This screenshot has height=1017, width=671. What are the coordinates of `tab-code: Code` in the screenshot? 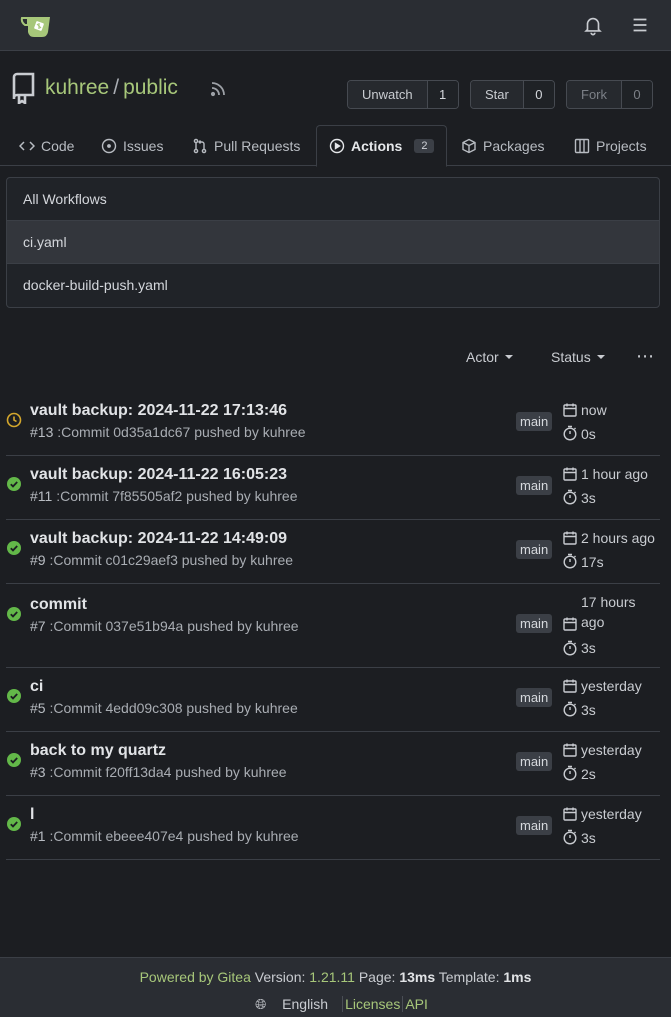 It's located at (46, 145).